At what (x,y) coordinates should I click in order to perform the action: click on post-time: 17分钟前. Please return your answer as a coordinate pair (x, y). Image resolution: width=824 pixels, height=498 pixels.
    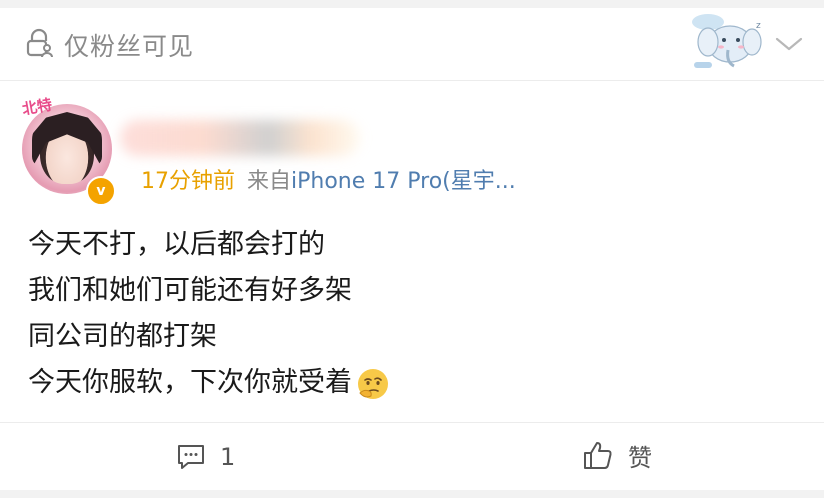
    Looking at the image, I should click on (188, 181).